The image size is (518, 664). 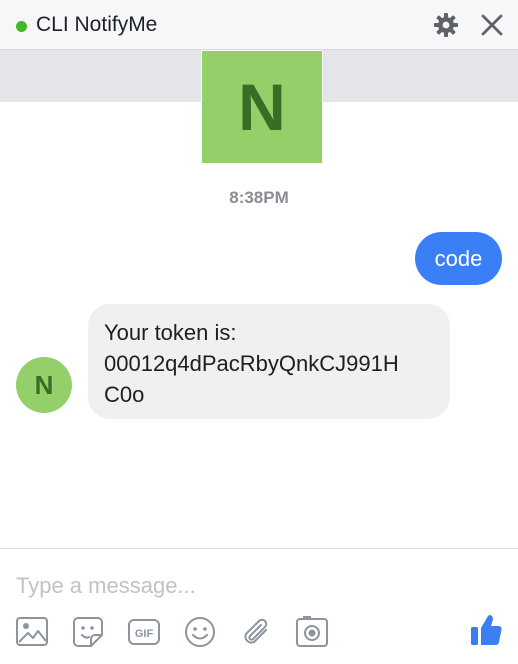 I want to click on image-icon, so click(x=32, y=632).